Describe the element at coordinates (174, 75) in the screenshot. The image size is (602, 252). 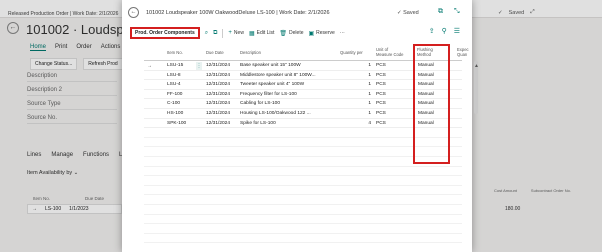
I see `cell-item-no: LSU-8` at that location.